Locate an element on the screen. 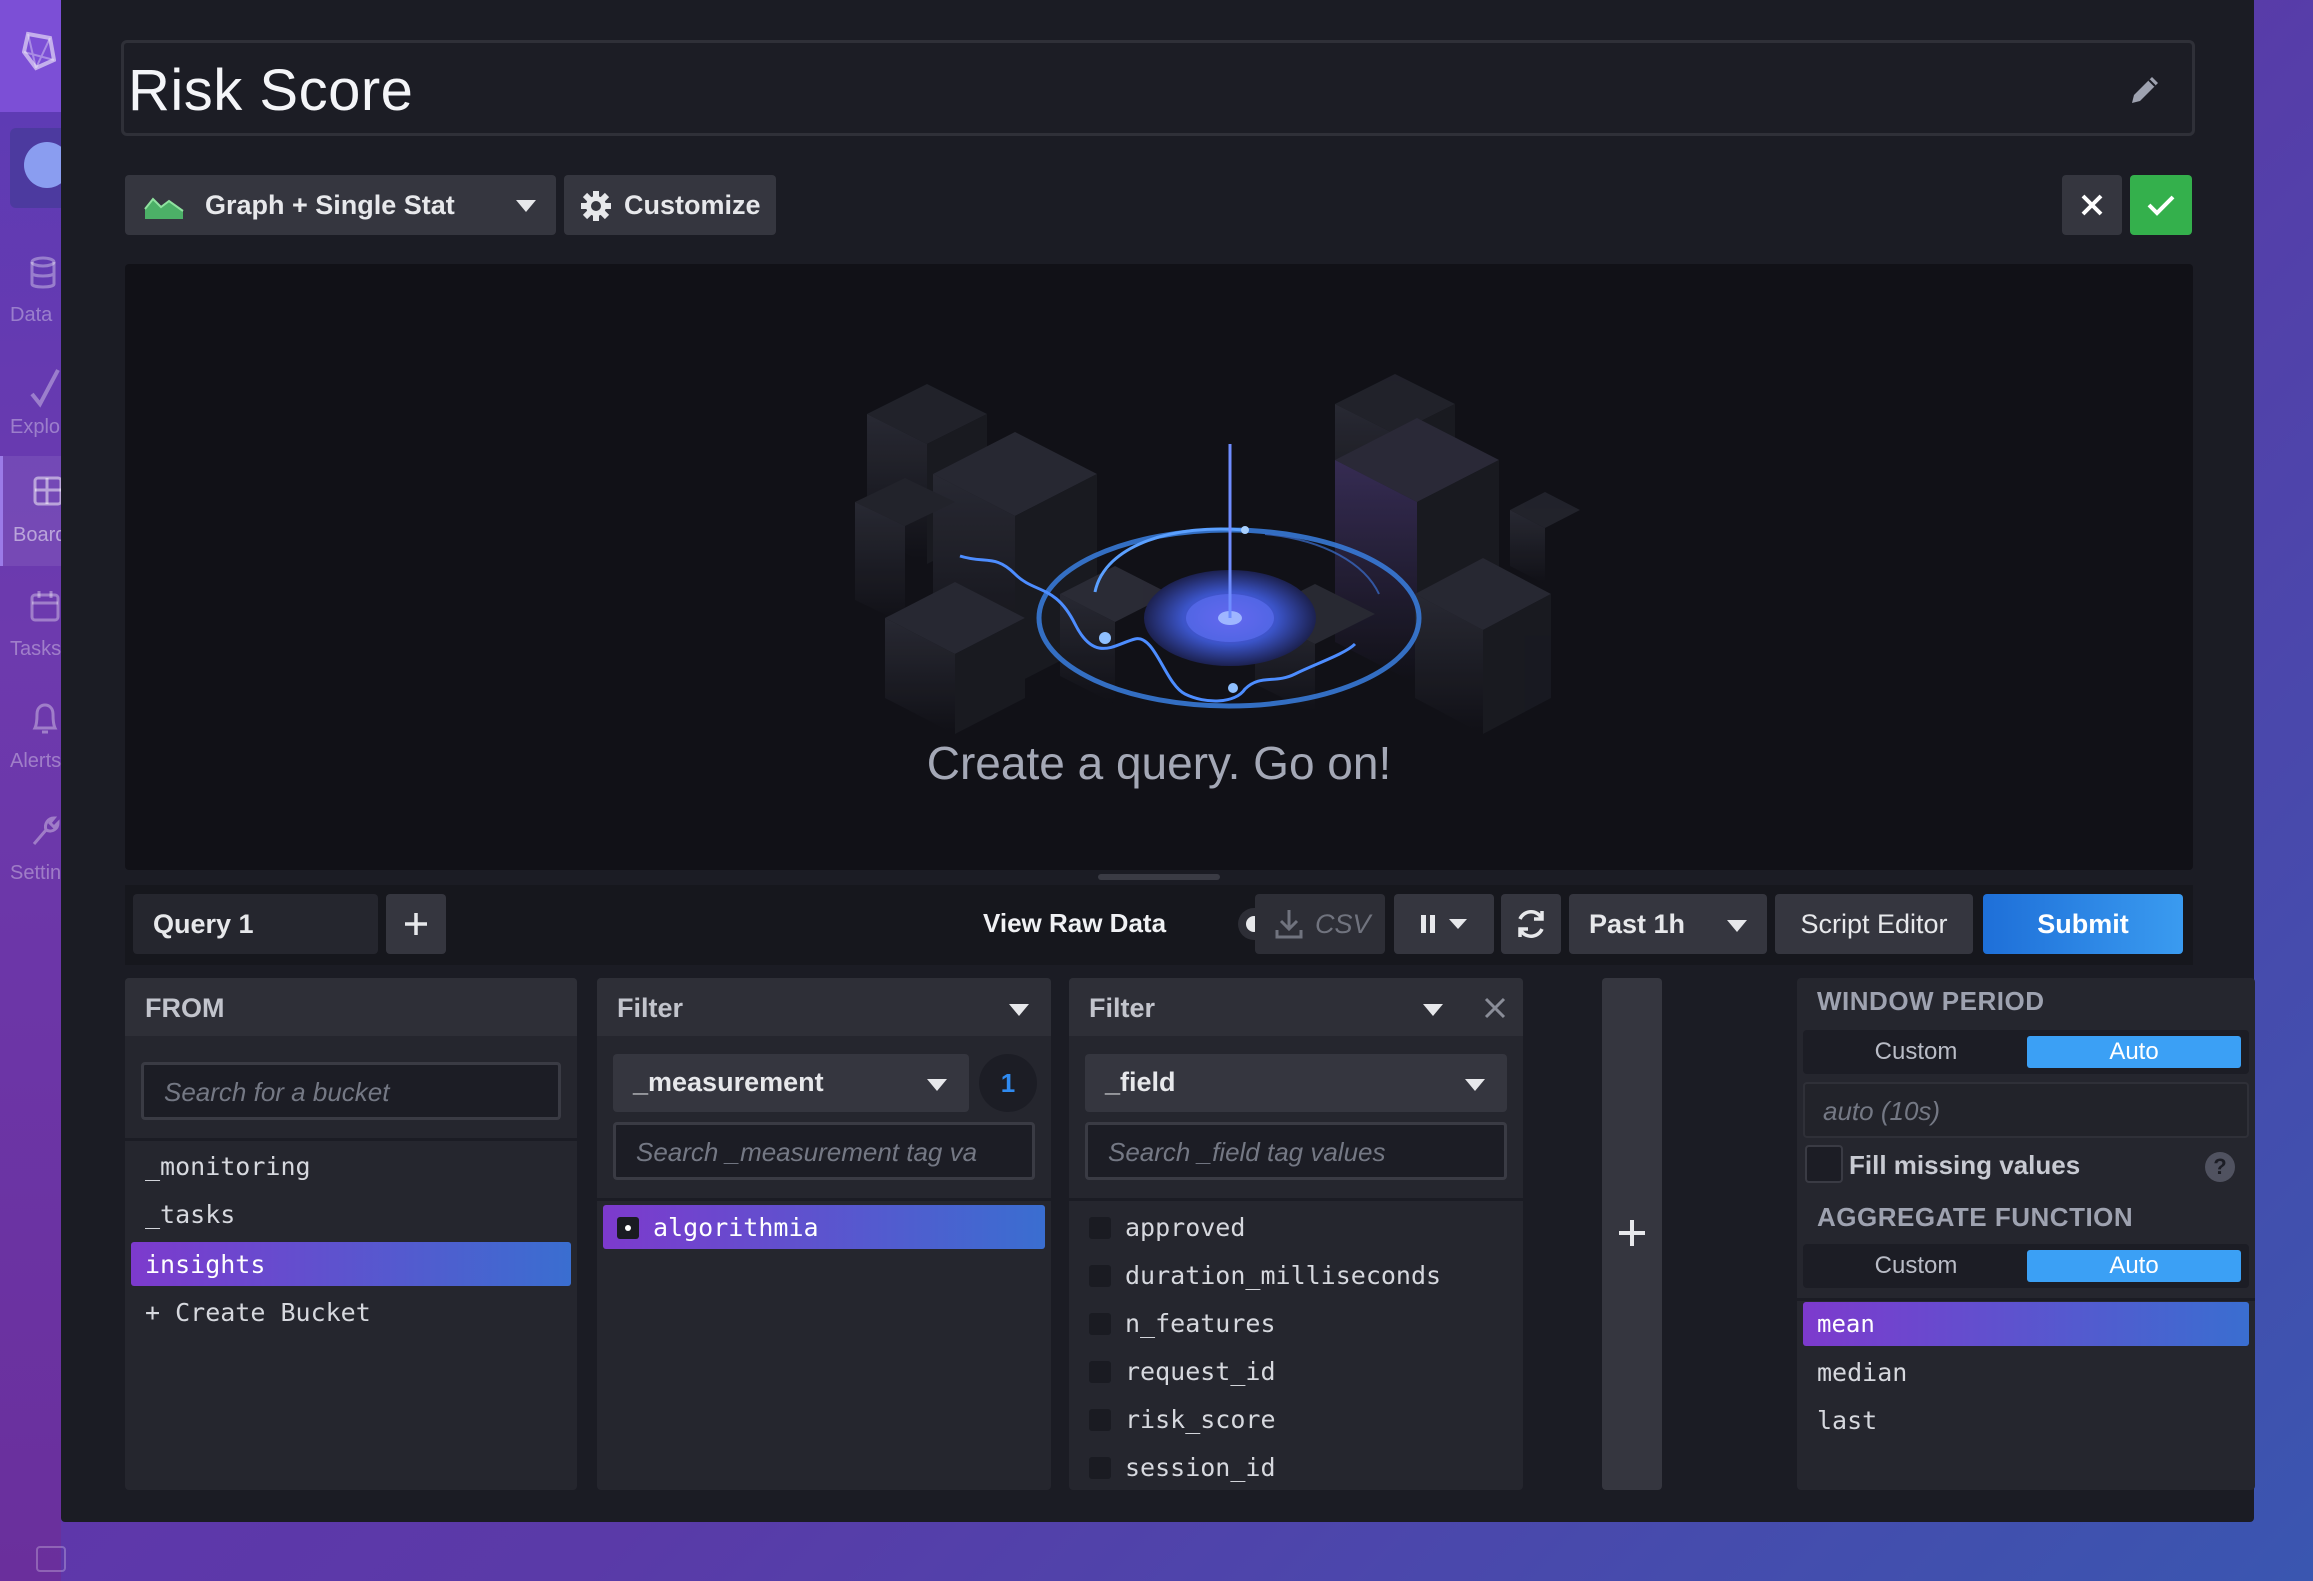  autorefresh-dropdown is located at coordinates (1444, 924).